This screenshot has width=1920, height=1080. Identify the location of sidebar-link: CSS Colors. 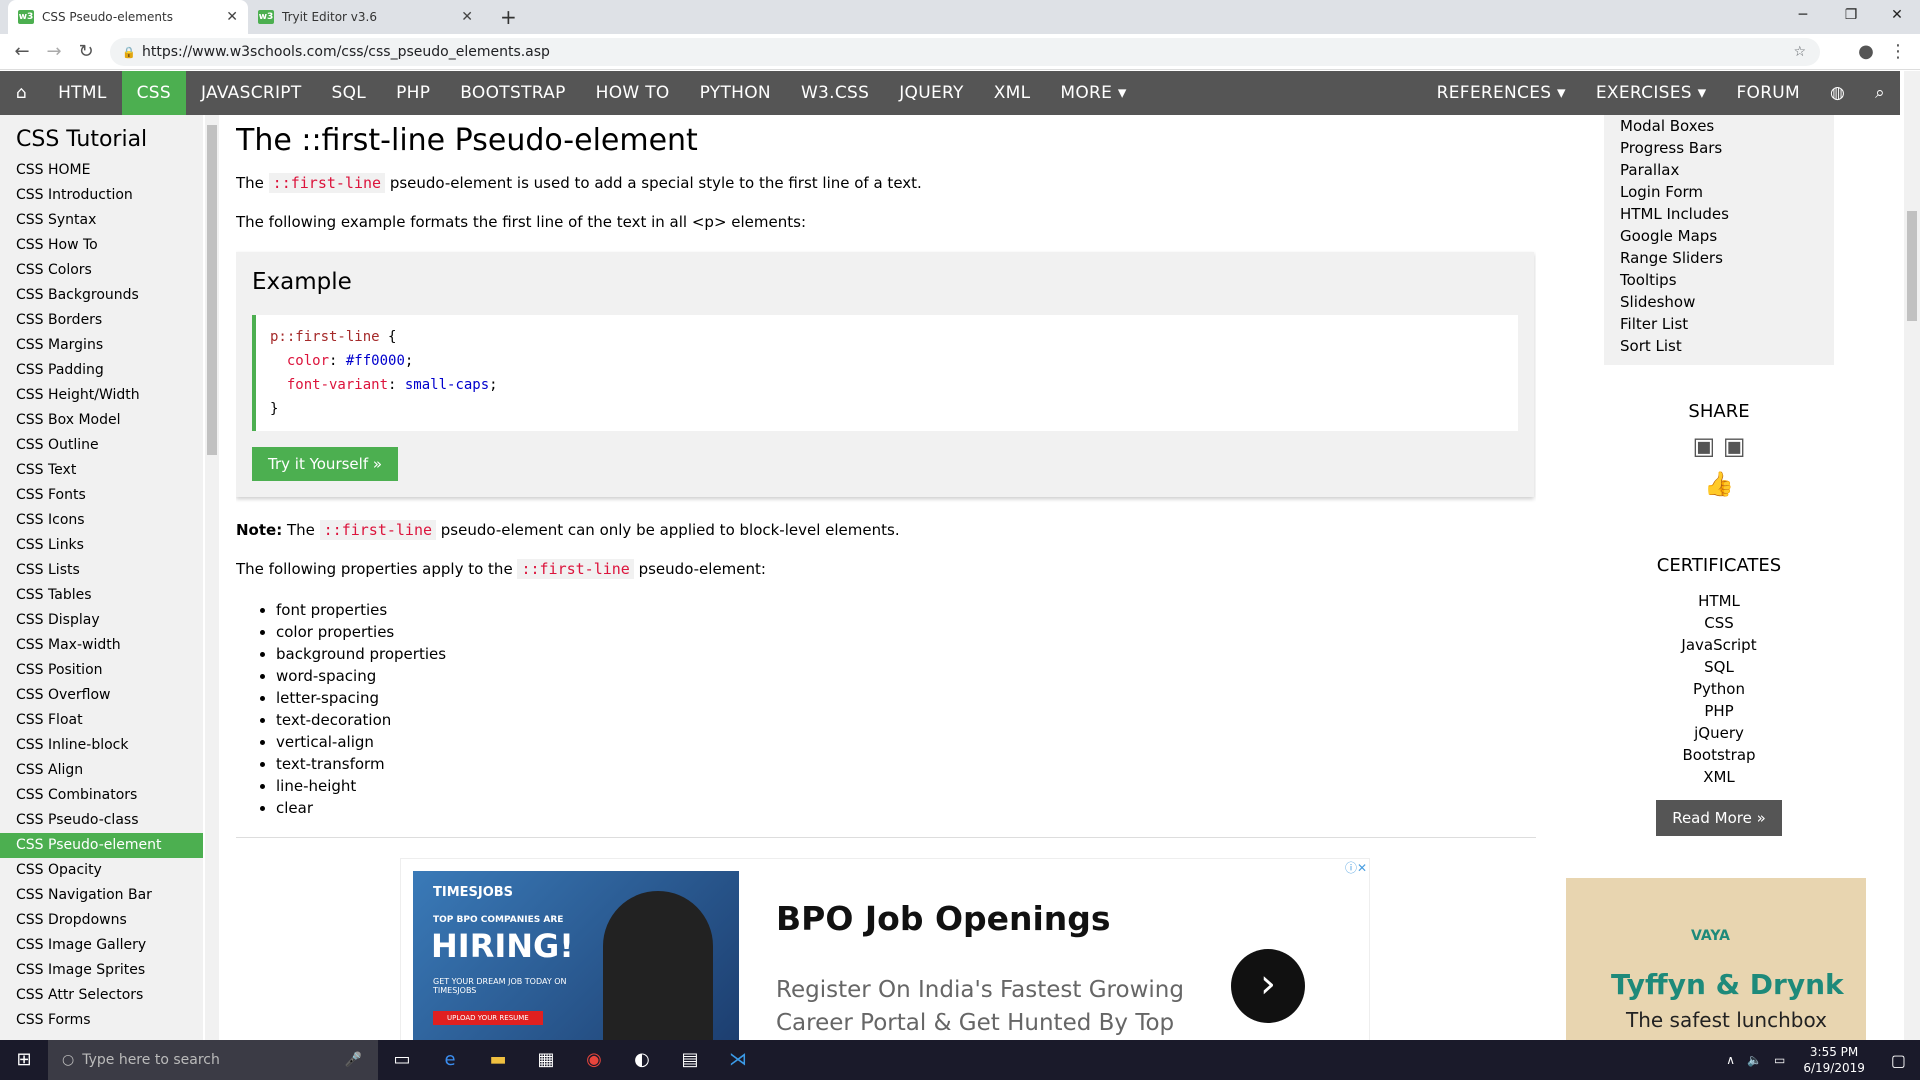
(101, 270).